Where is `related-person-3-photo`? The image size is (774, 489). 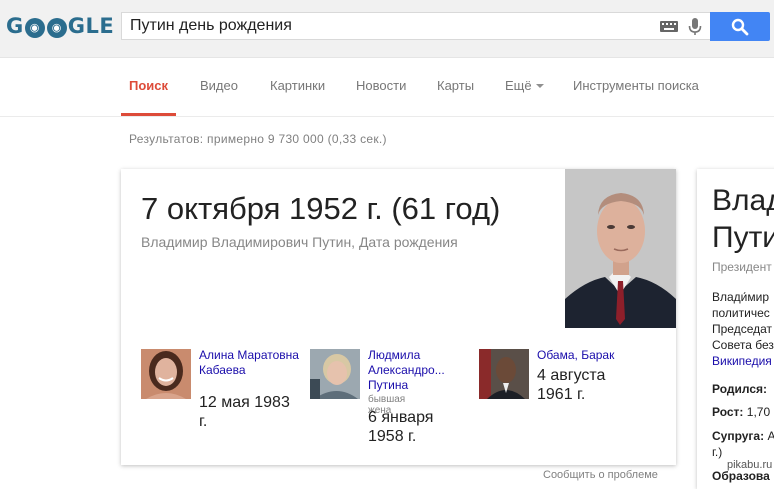 related-person-3-photo is located at coordinates (504, 374).